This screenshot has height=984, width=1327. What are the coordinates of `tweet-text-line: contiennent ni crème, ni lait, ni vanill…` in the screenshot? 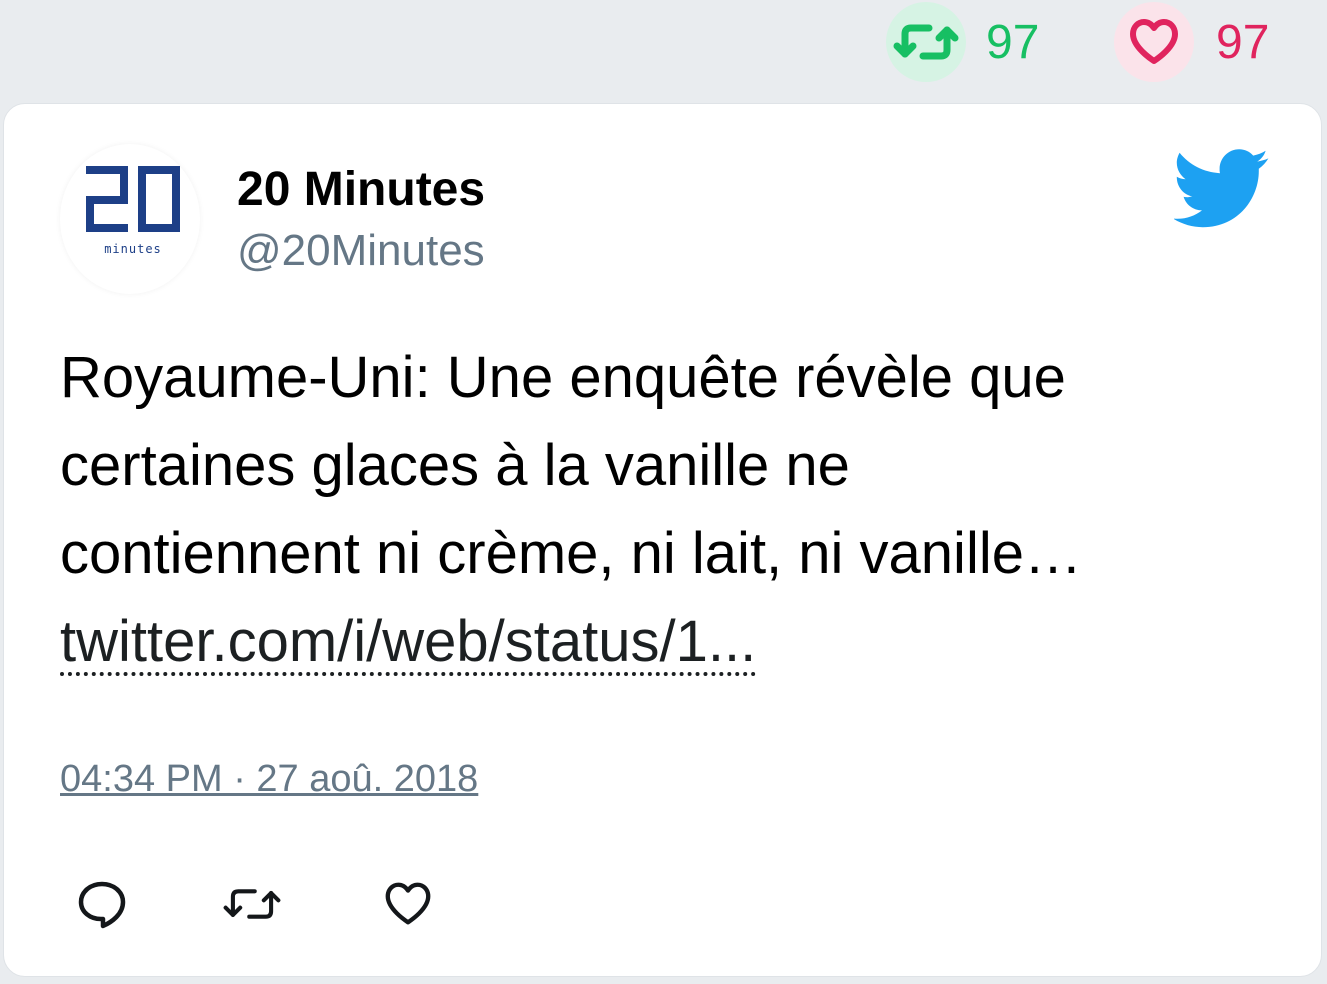 It's located at (571, 553).